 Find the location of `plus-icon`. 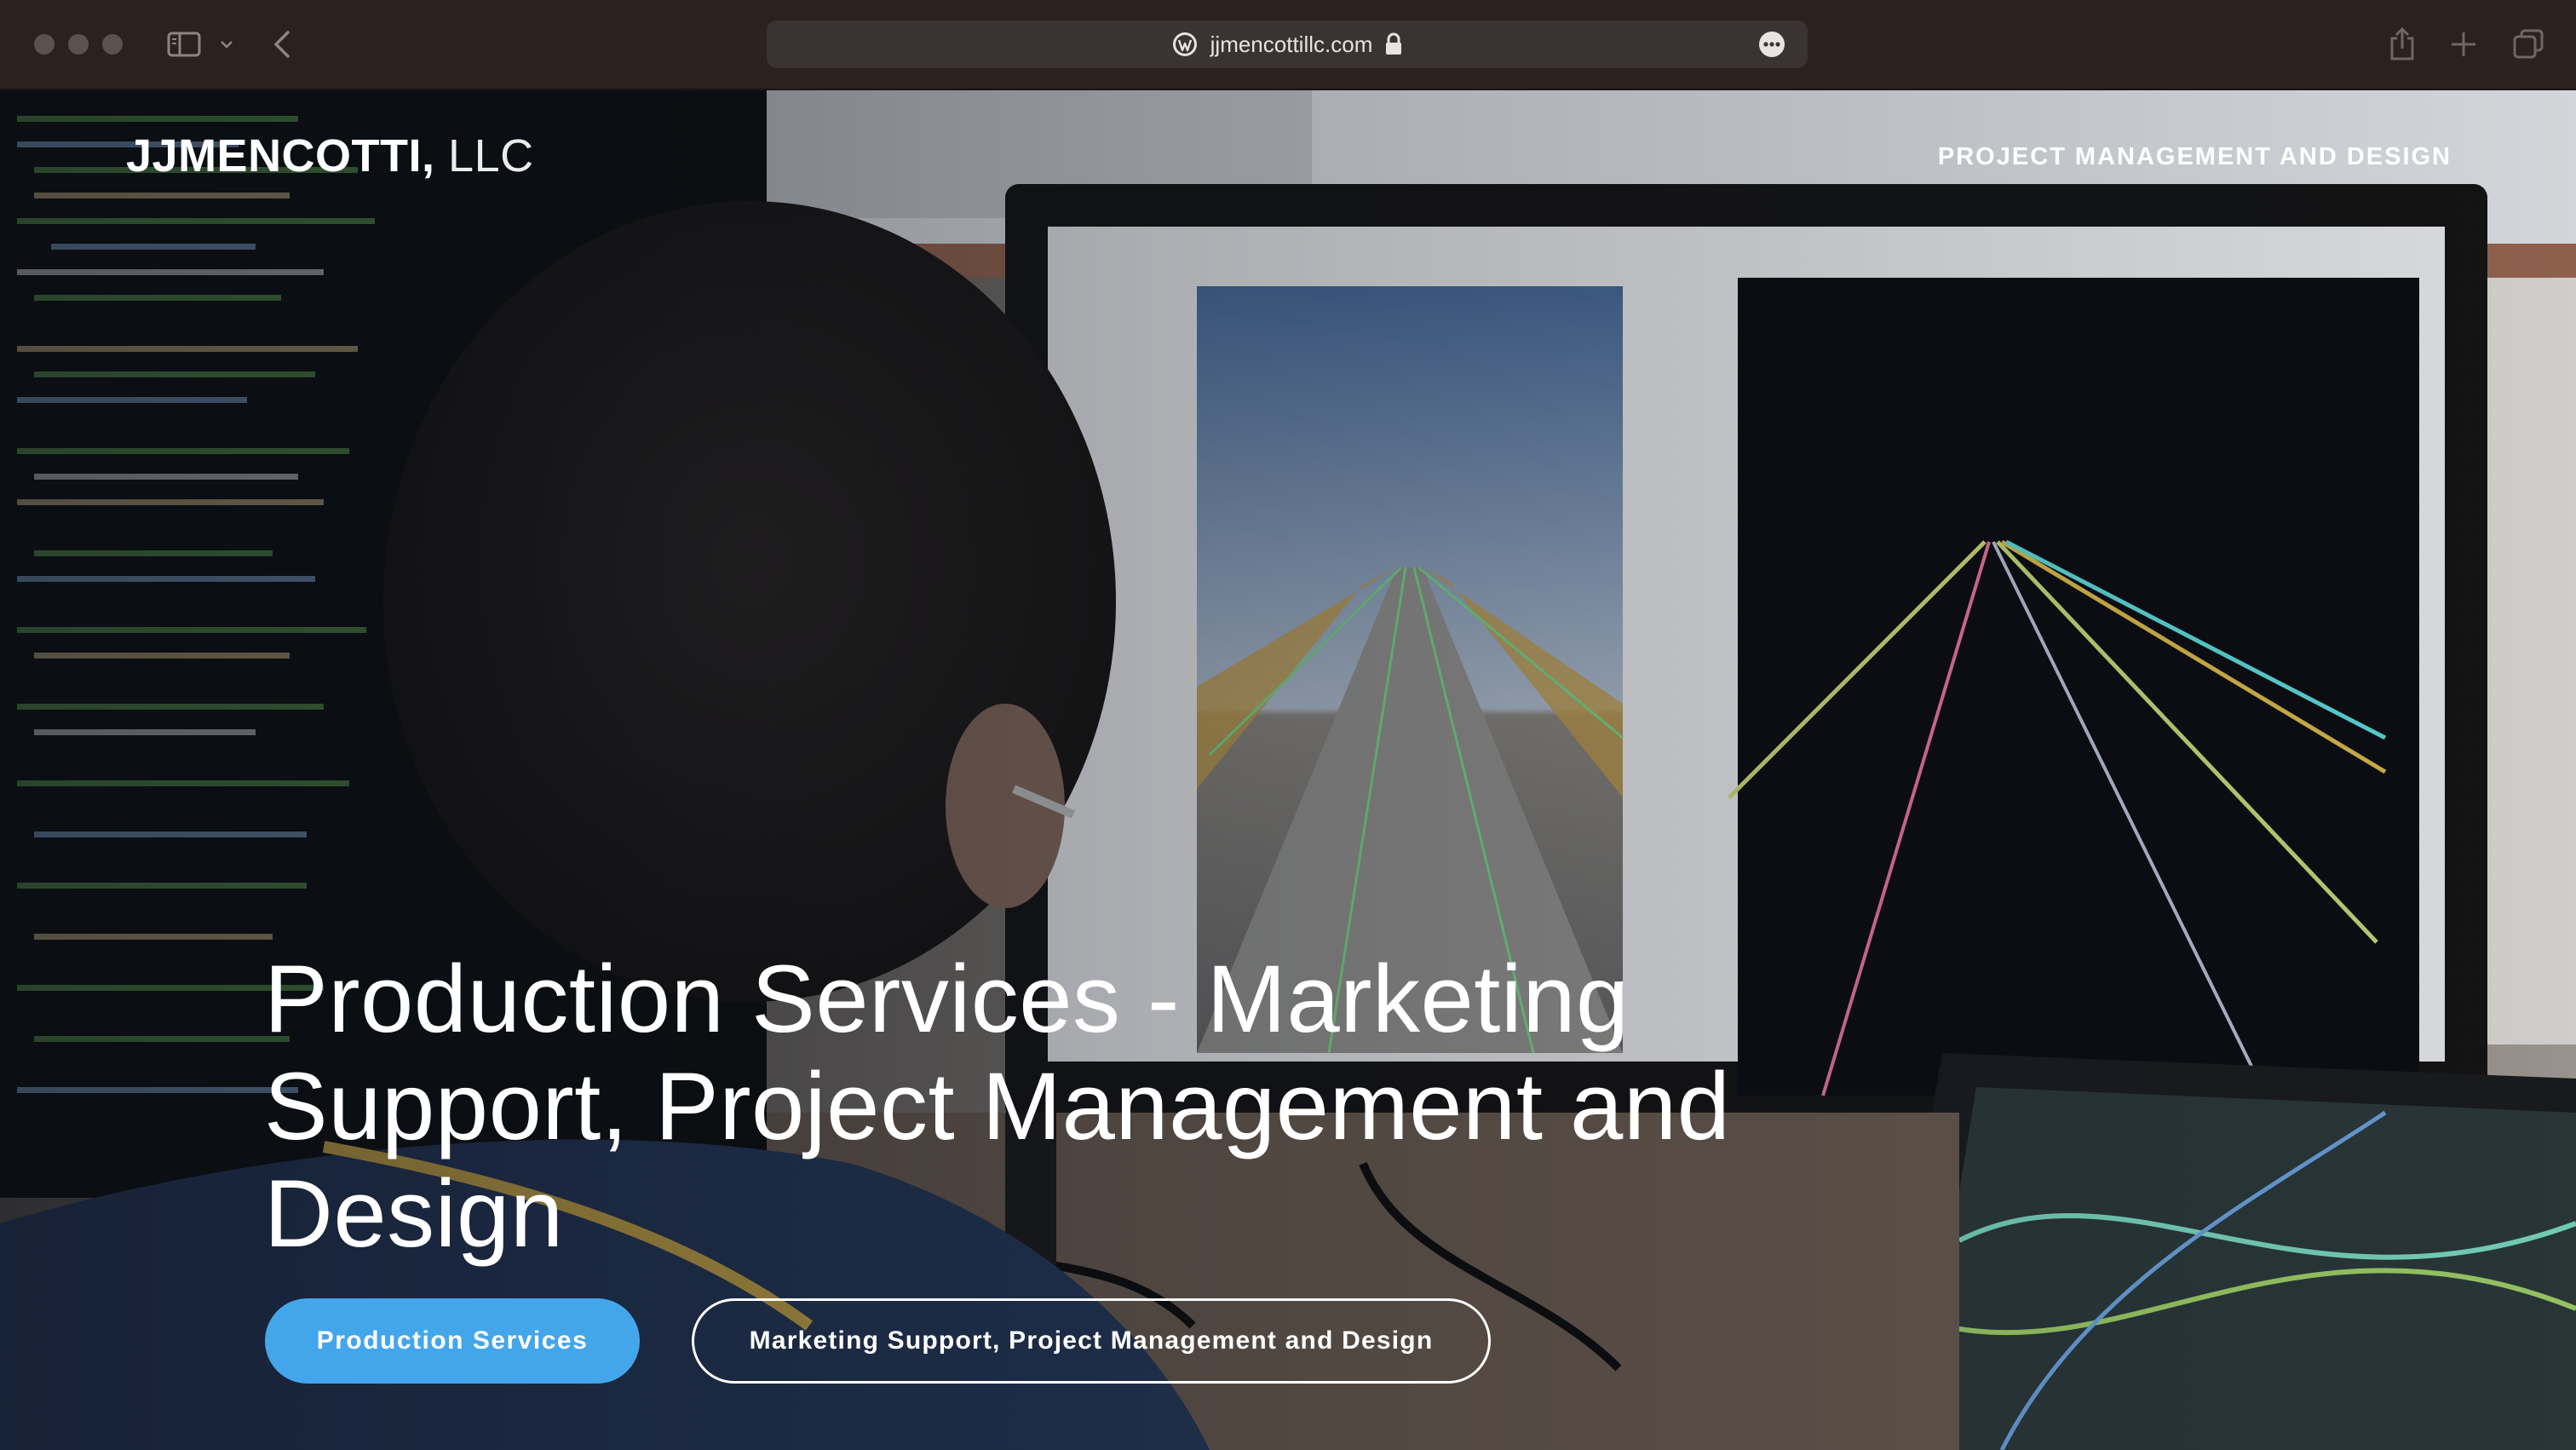

plus-icon is located at coordinates (2464, 44).